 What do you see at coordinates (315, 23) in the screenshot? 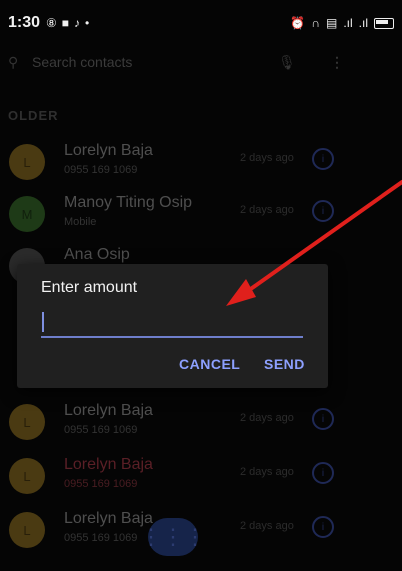
I see `headphones-icon: ∩` at bounding box center [315, 23].